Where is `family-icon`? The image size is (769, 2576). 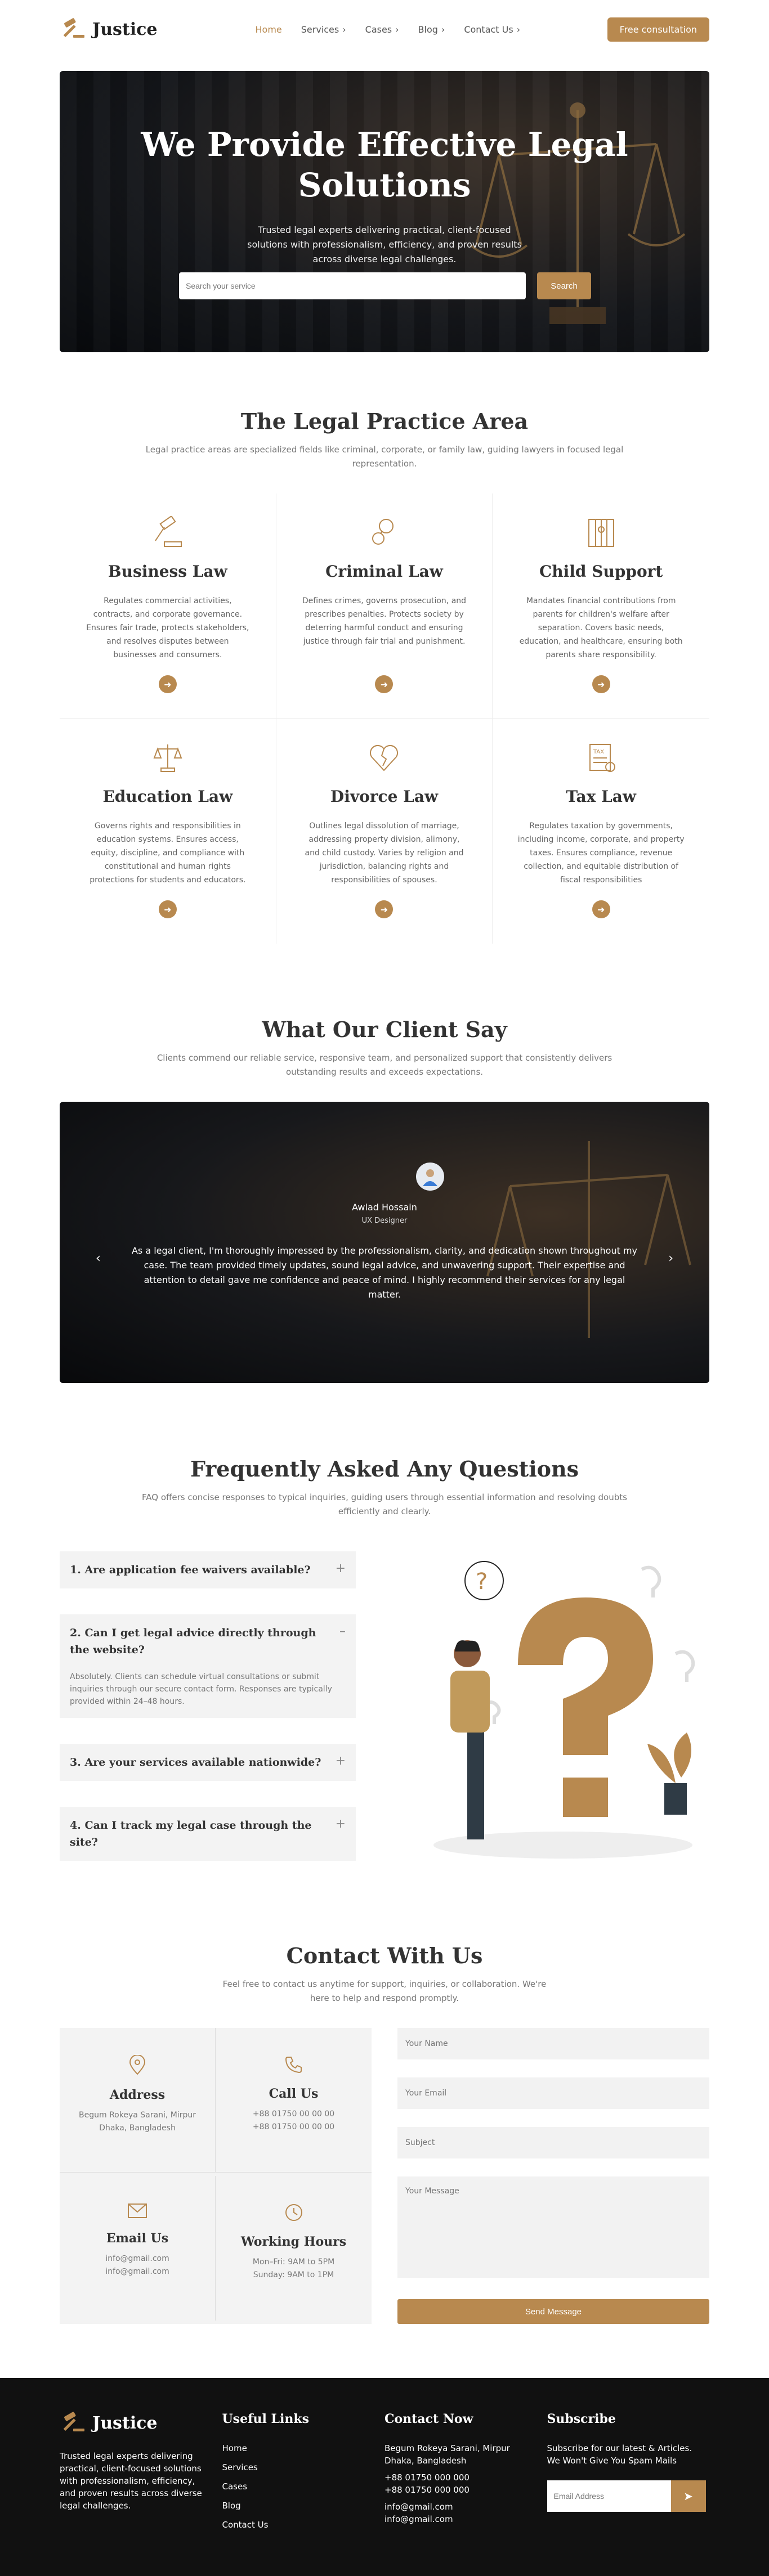 family-icon is located at coordinates (601, 533).